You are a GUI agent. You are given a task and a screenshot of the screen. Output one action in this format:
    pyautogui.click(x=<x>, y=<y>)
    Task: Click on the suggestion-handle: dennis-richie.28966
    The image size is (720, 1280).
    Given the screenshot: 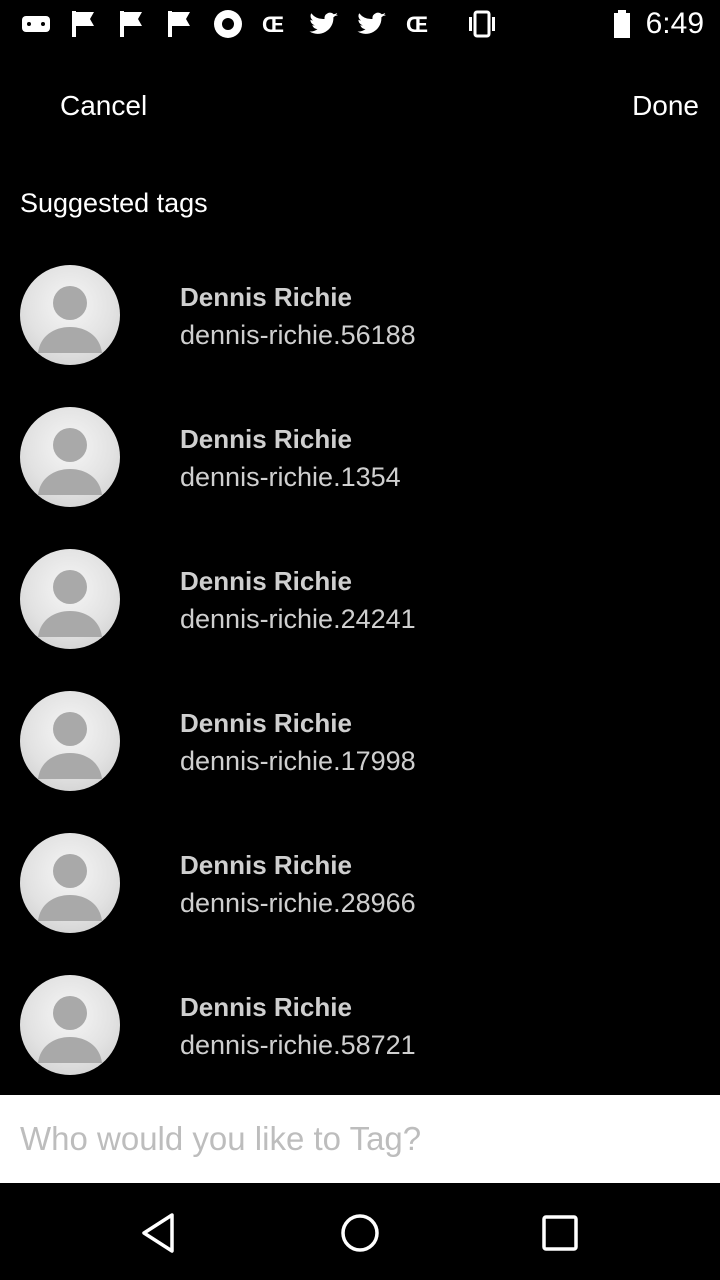 What is the action you would take?
    pyautogui.click(x=298, y=903)
    